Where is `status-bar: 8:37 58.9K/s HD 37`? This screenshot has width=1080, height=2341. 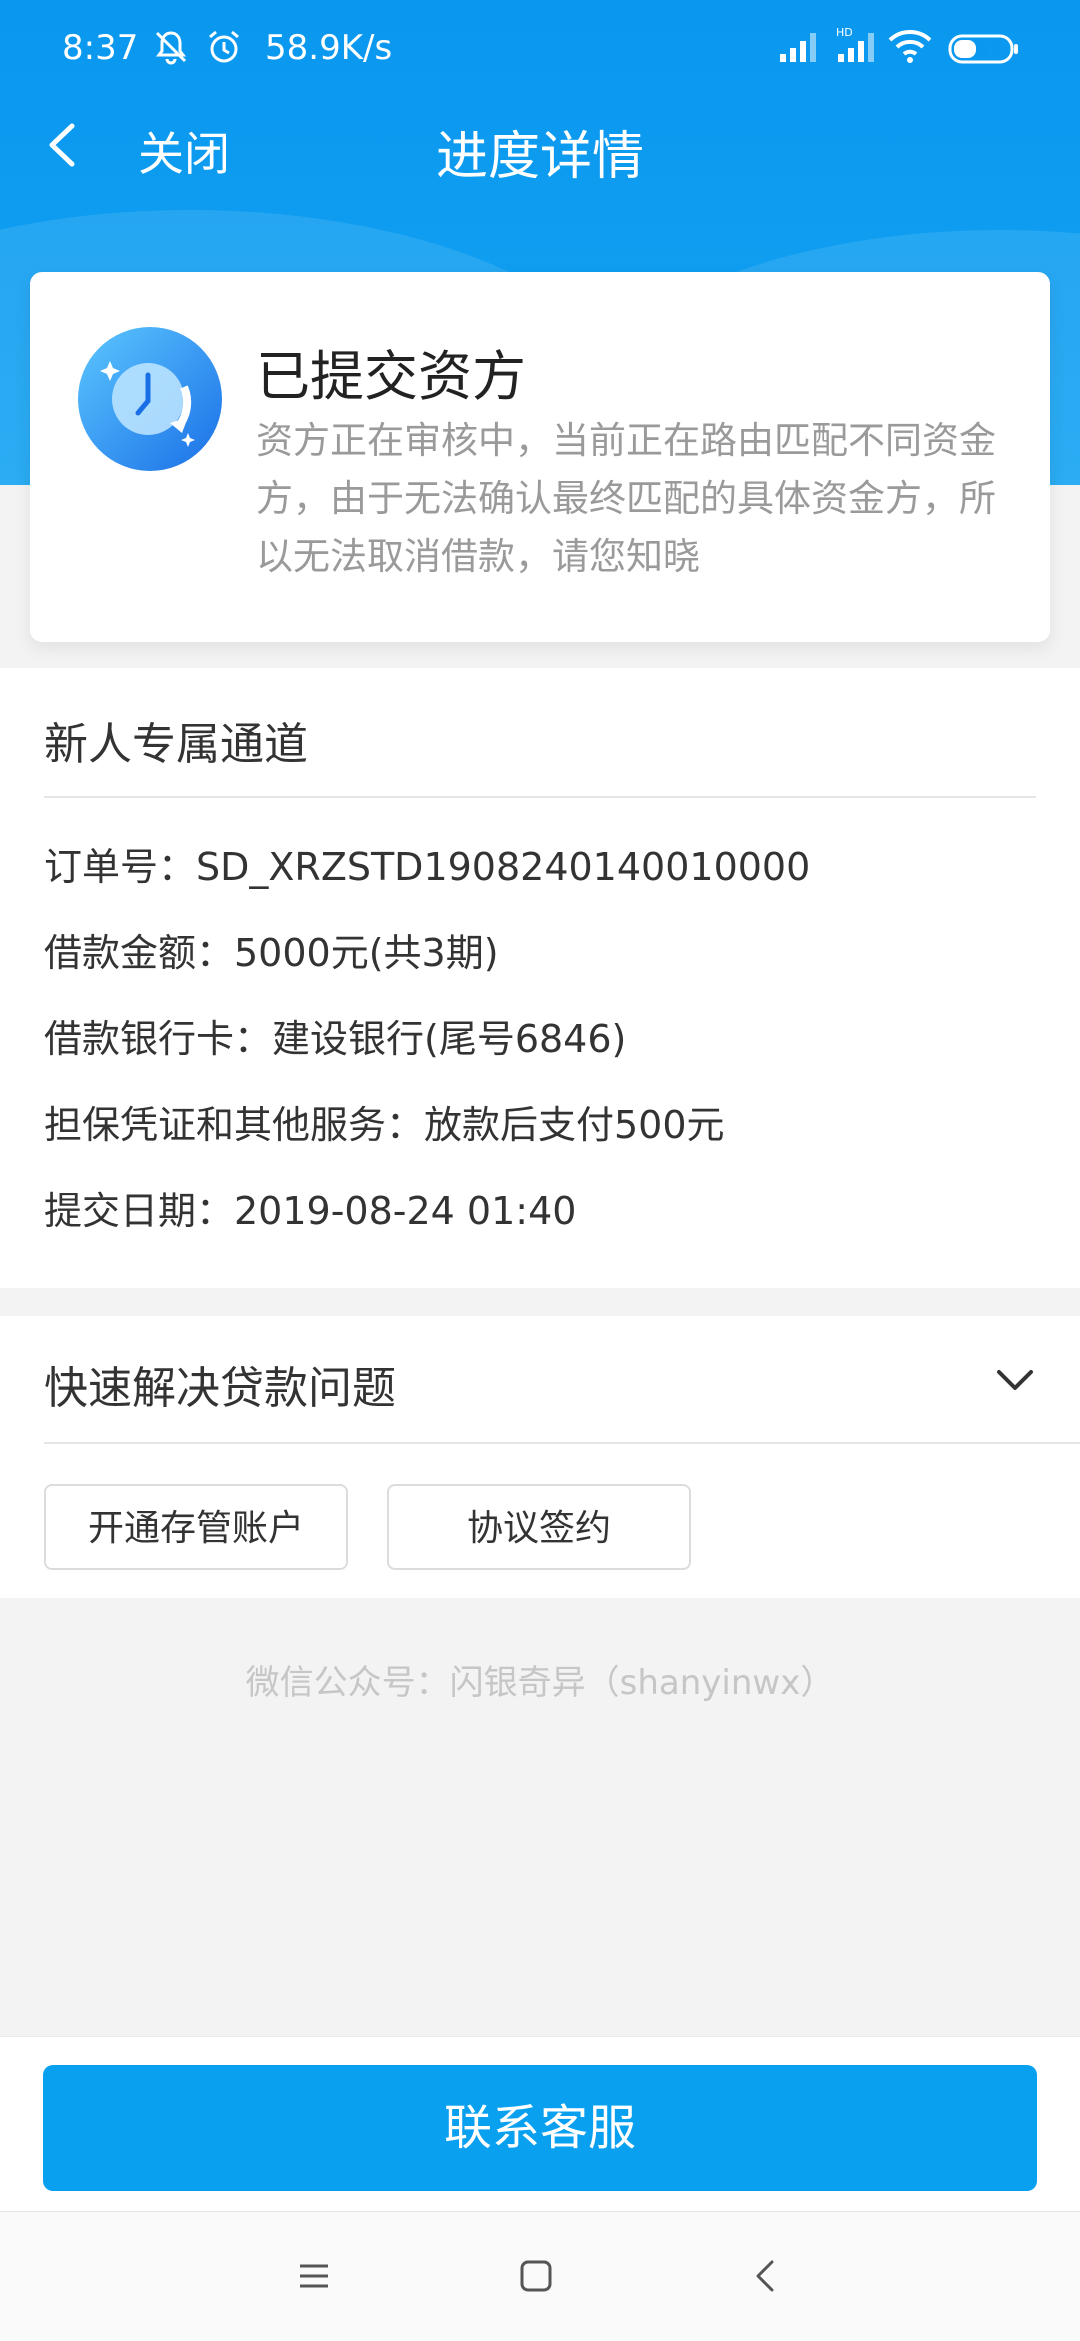
status-bar: 8:37 58.9K/s HD 37 is located at coordinates (540, 50).